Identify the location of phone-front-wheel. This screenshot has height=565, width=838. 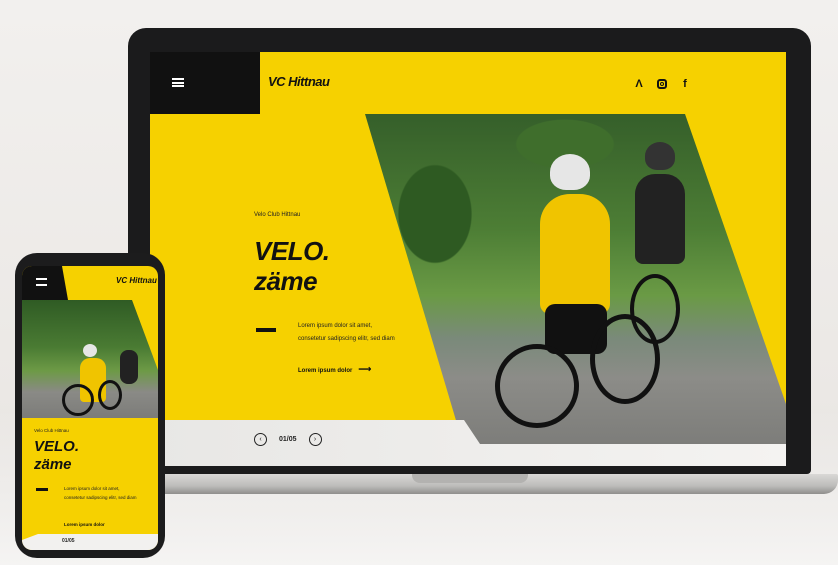
(78, 400).